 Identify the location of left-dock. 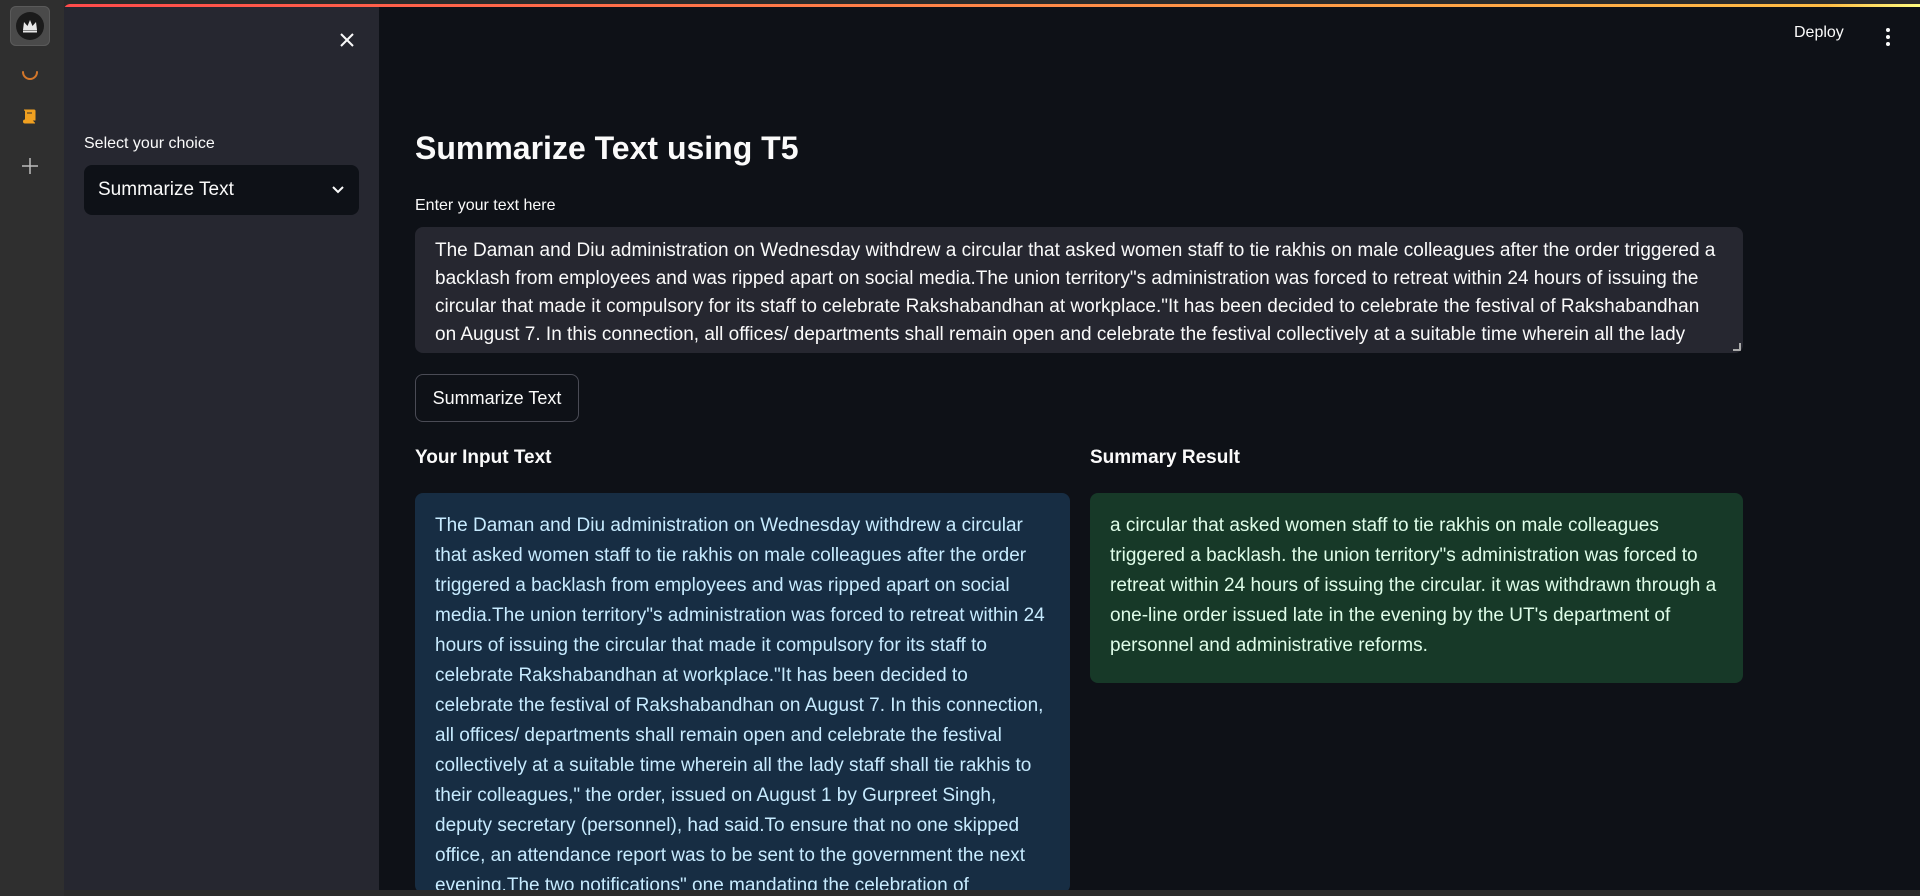
(32, 448).